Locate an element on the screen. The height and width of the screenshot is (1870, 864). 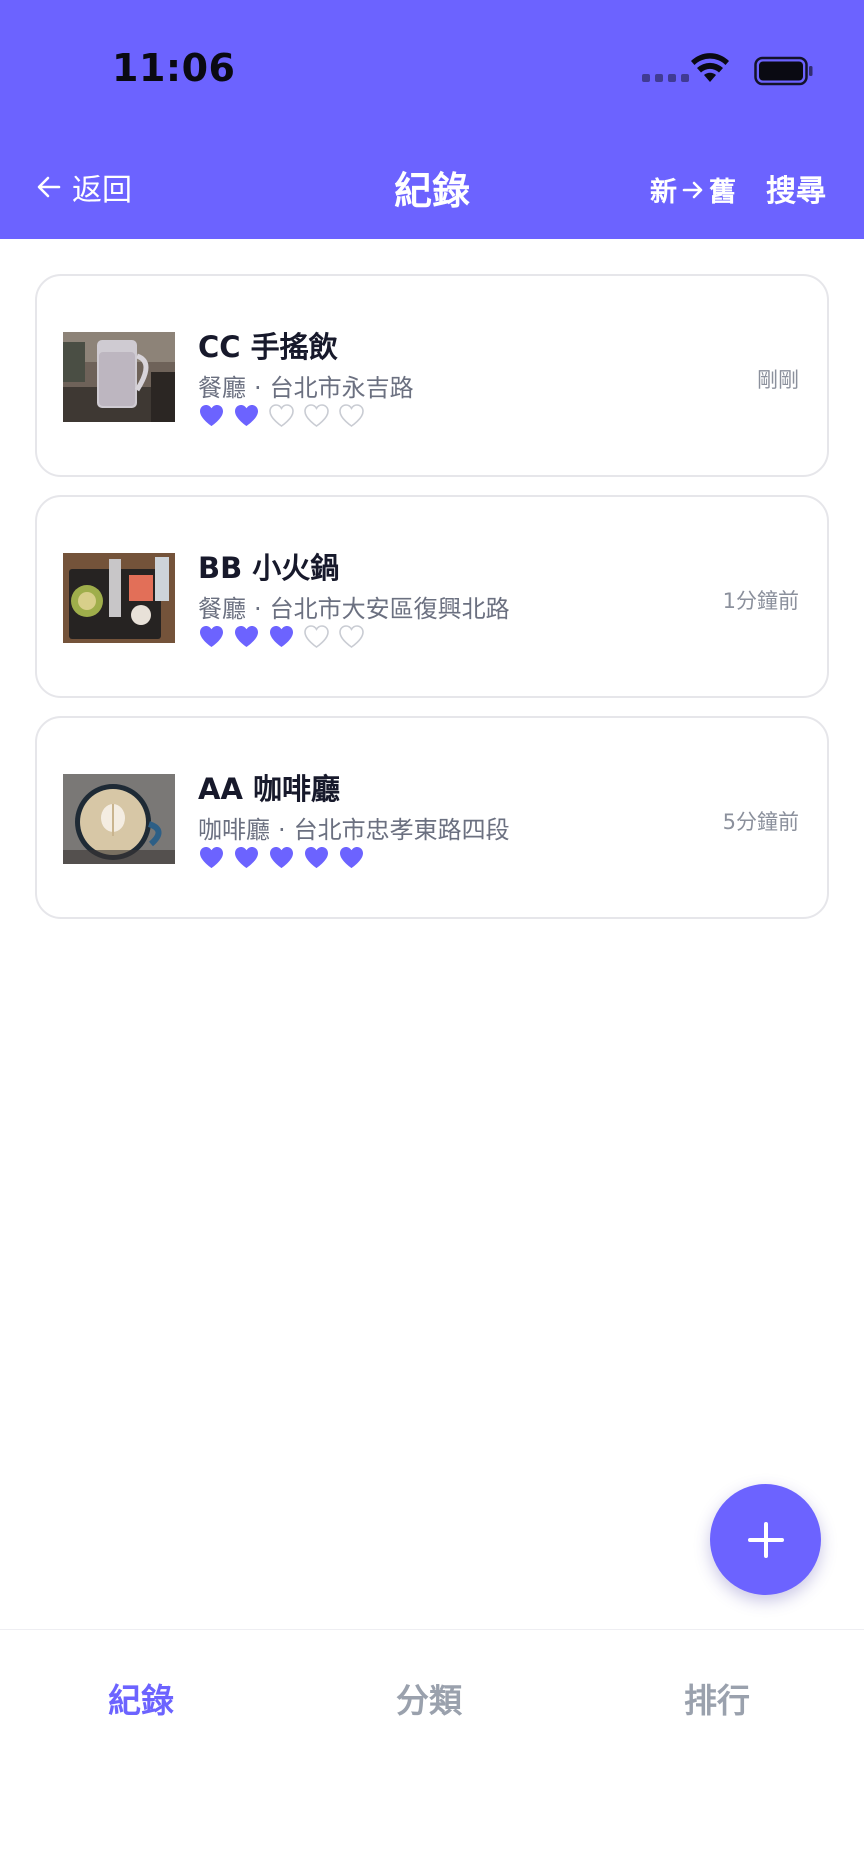
record-time: 1分鐘前 is located at coordinates (760, 601).